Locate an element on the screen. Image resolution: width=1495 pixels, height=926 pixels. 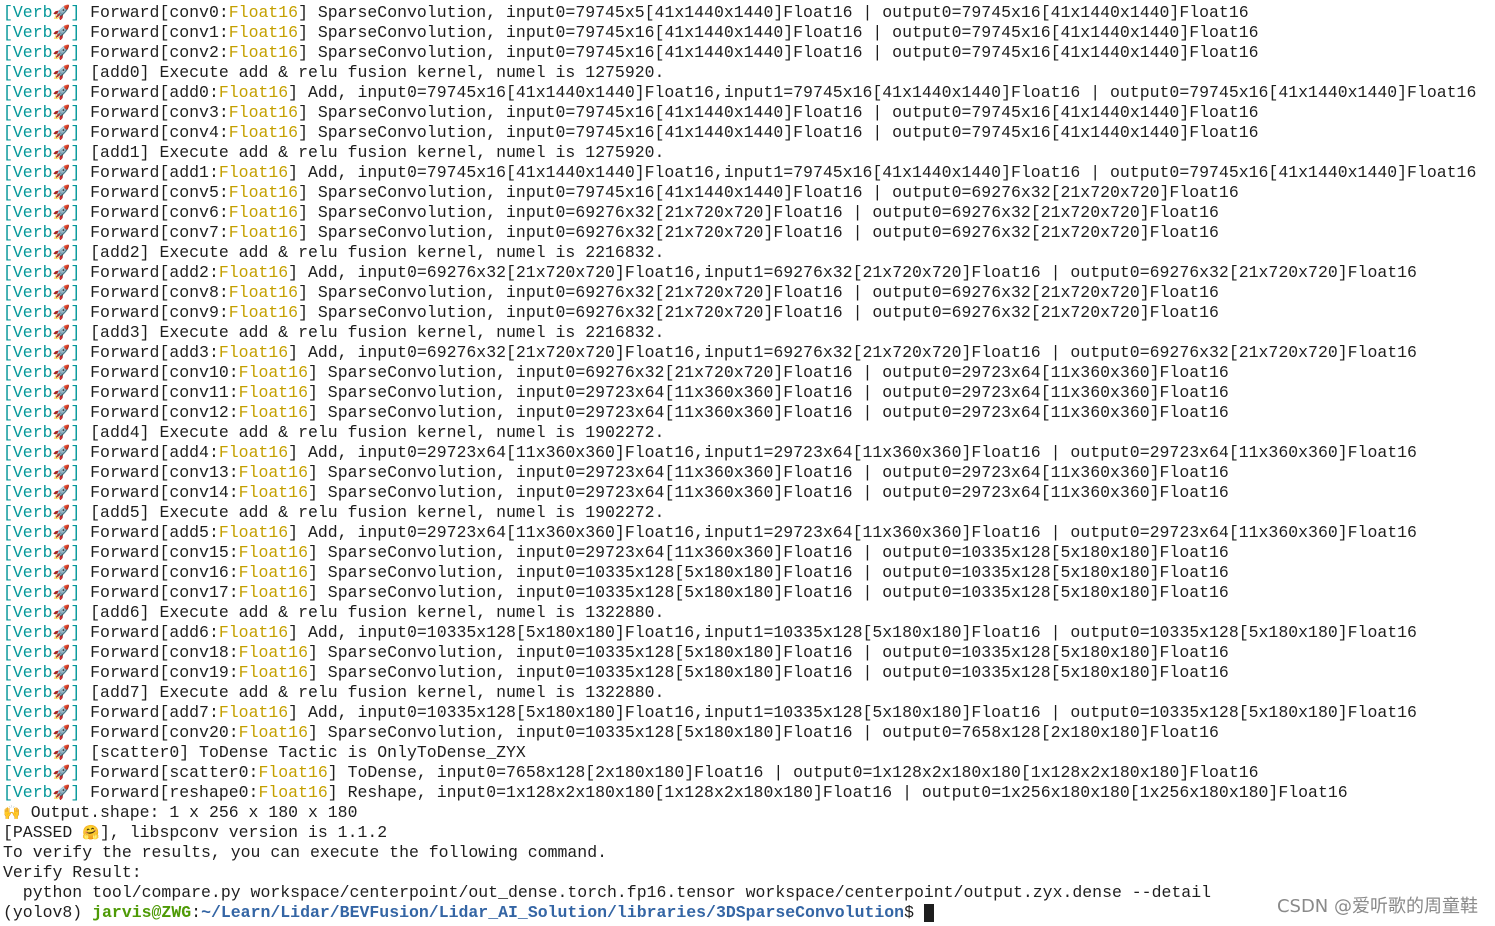
forward-layer: Forward[conv20: is located at coordinates (159, 732).